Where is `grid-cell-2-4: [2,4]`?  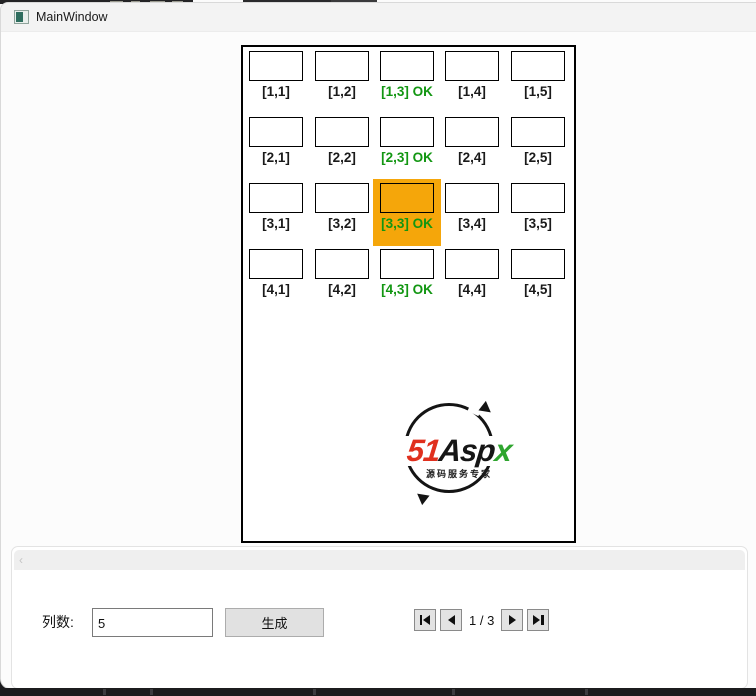
grid-cell-2-4: [2,4] is located at coordinates (472, 141).